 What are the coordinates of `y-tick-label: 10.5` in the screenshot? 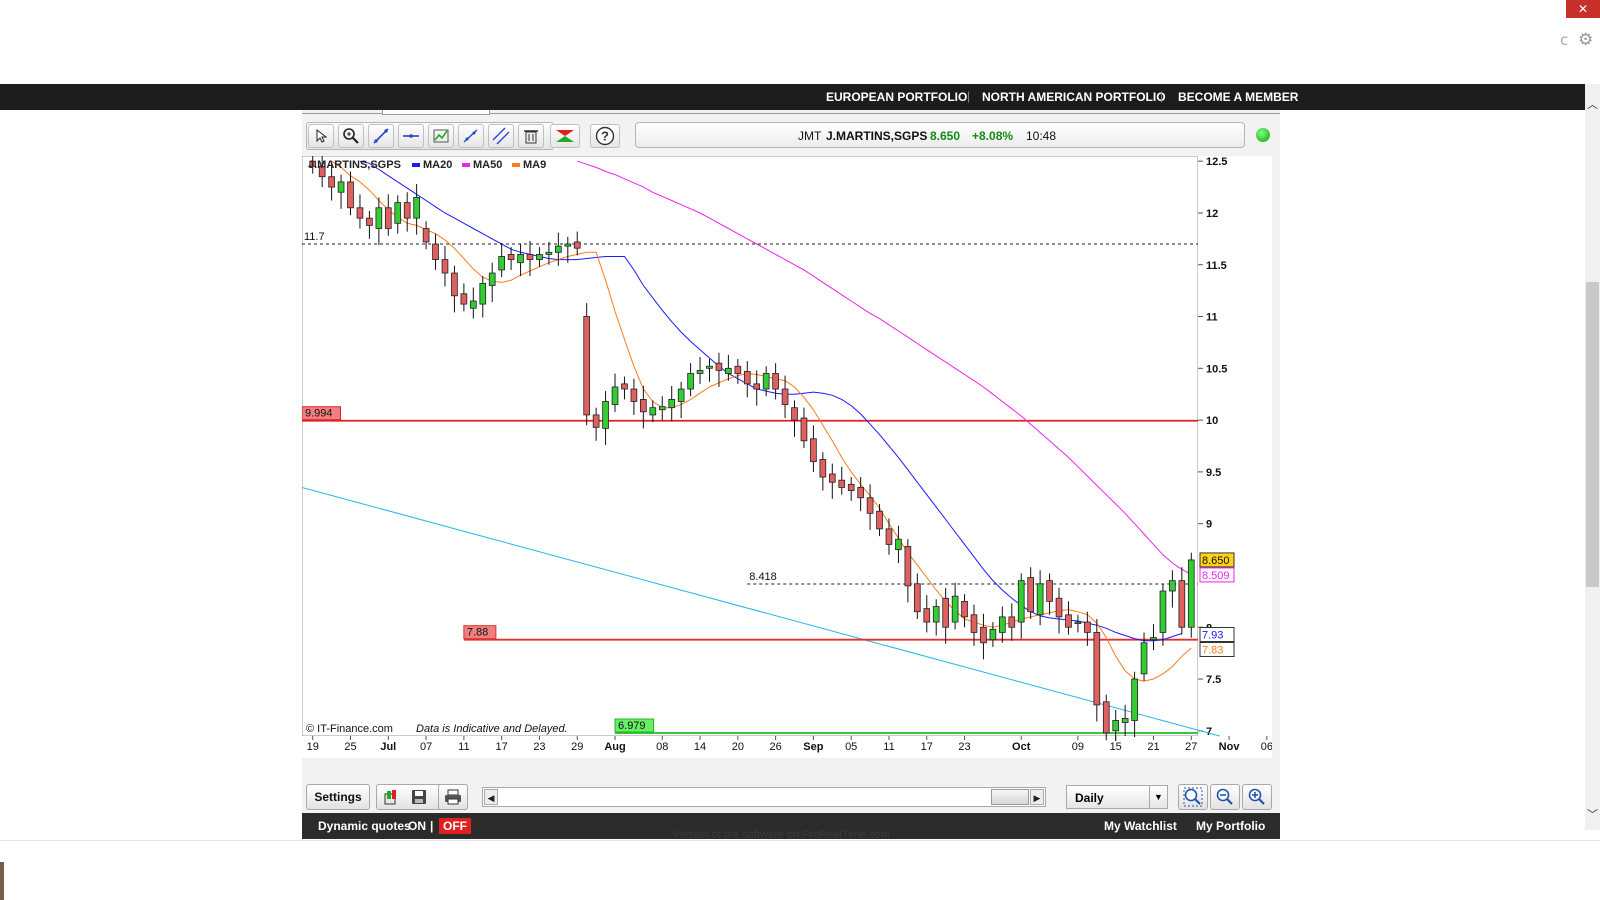 It's located at (1216, 369).